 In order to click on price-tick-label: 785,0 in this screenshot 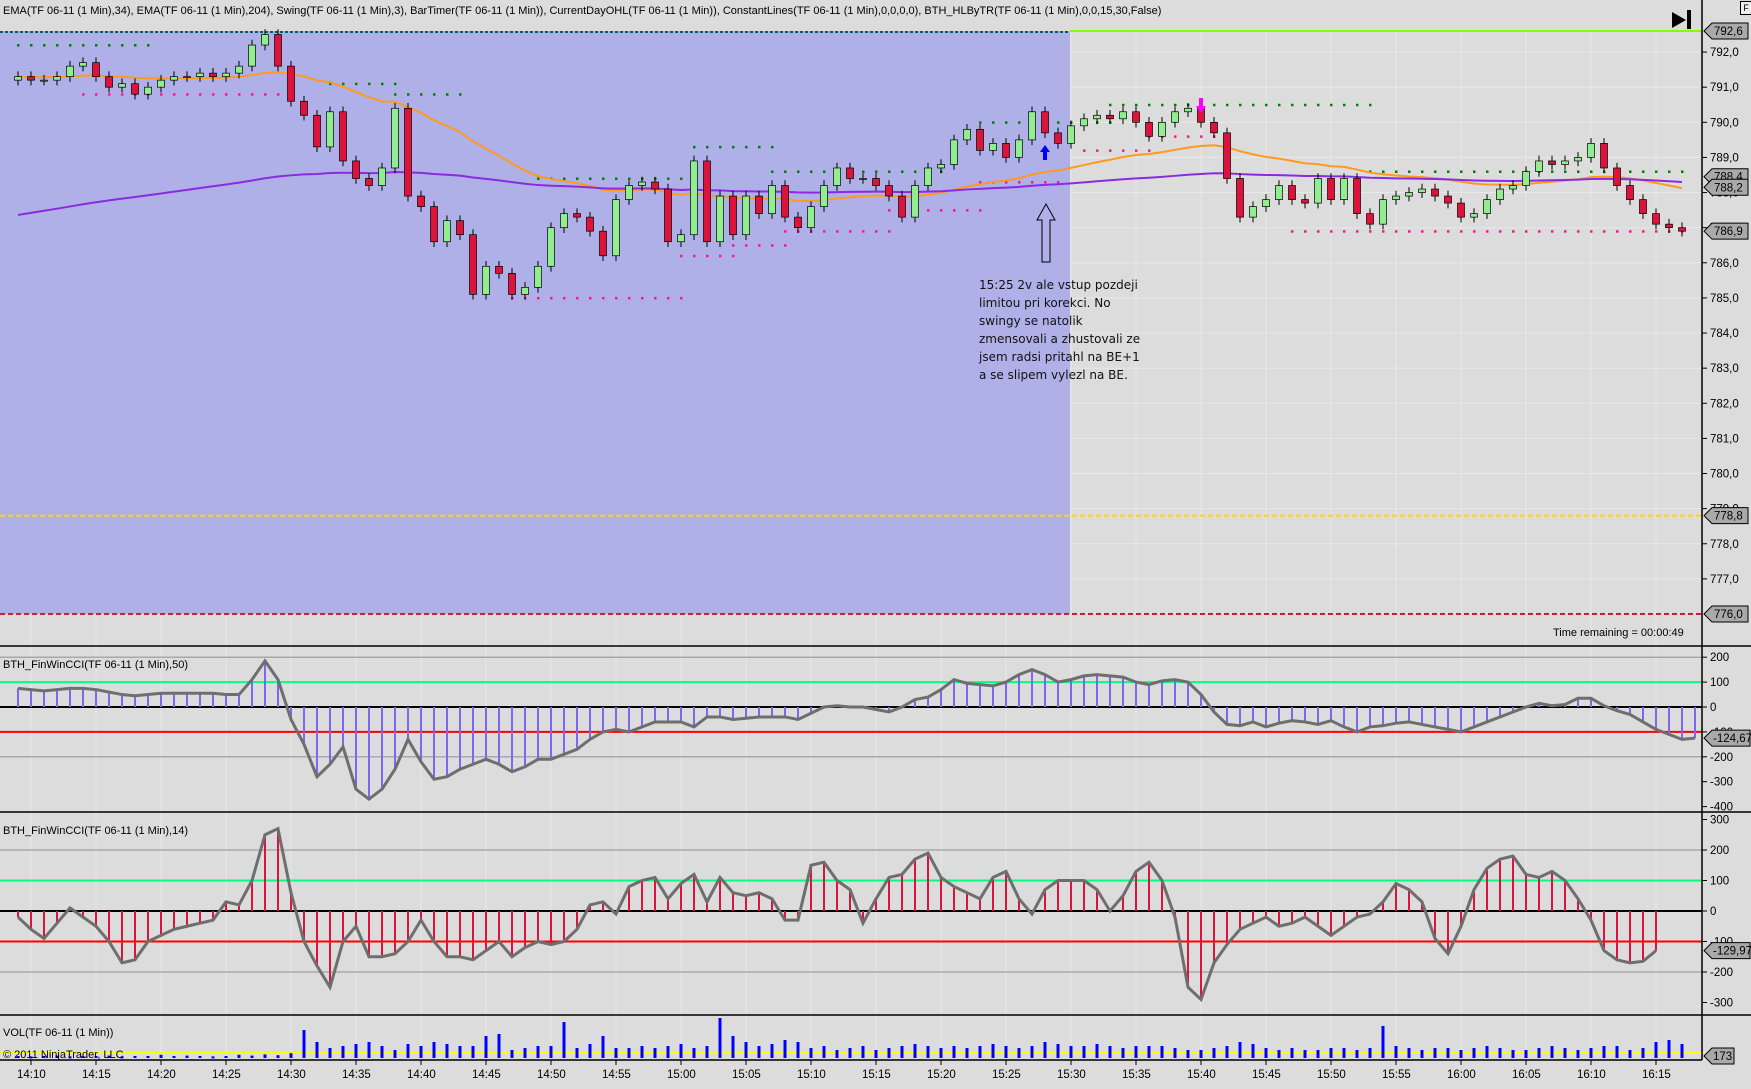, I will do `click(1724, 299)`.